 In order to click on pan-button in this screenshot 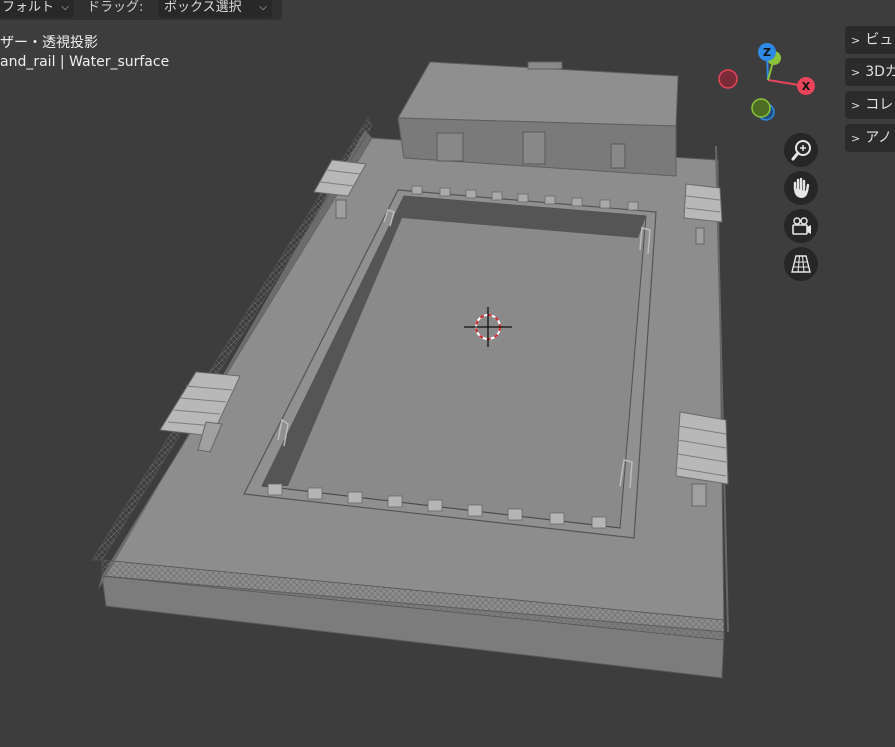, I will do `click(801, 188)`.